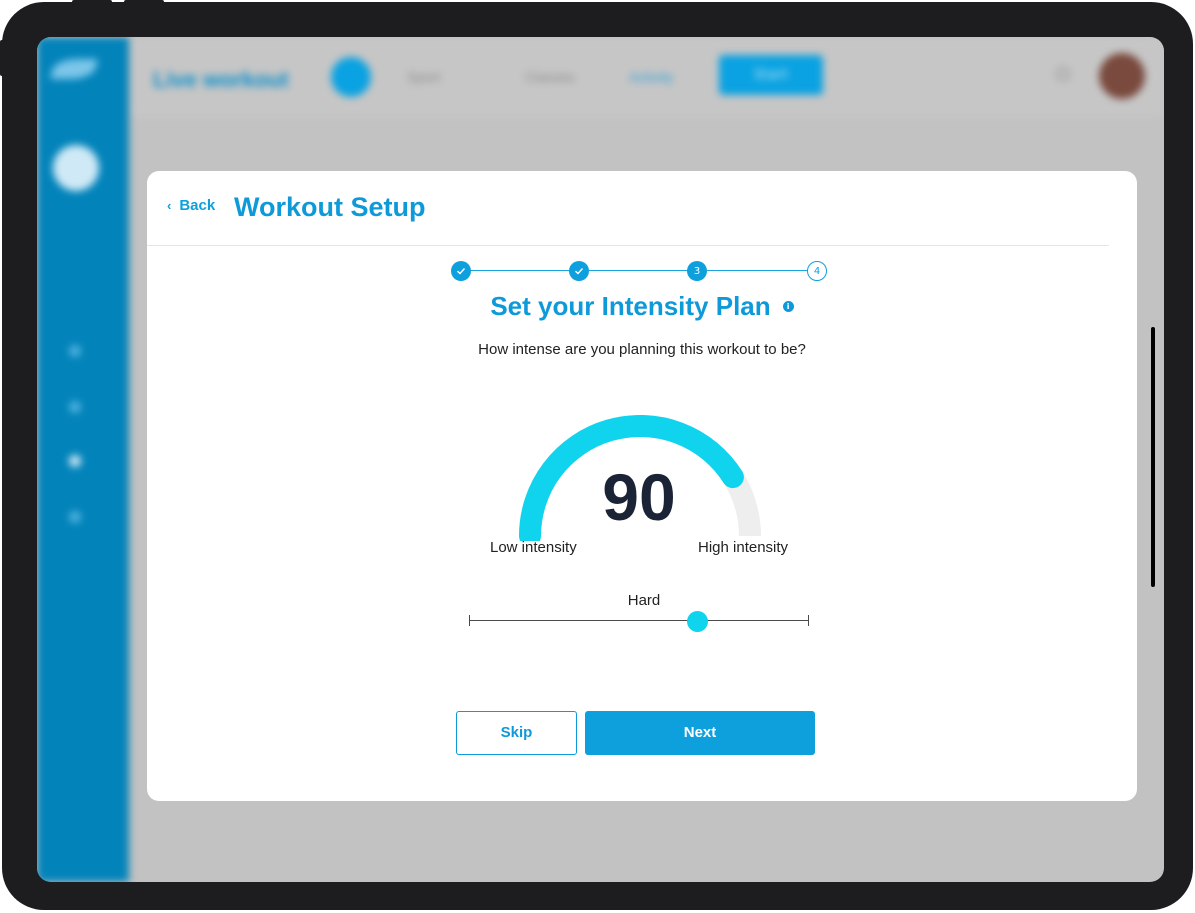 The width and height of the screenshot is (1195, 913). What do you see at coordinates (1122, 76) in the screenshot?
I see `user-avatar` at bounding box center [1122, 76].